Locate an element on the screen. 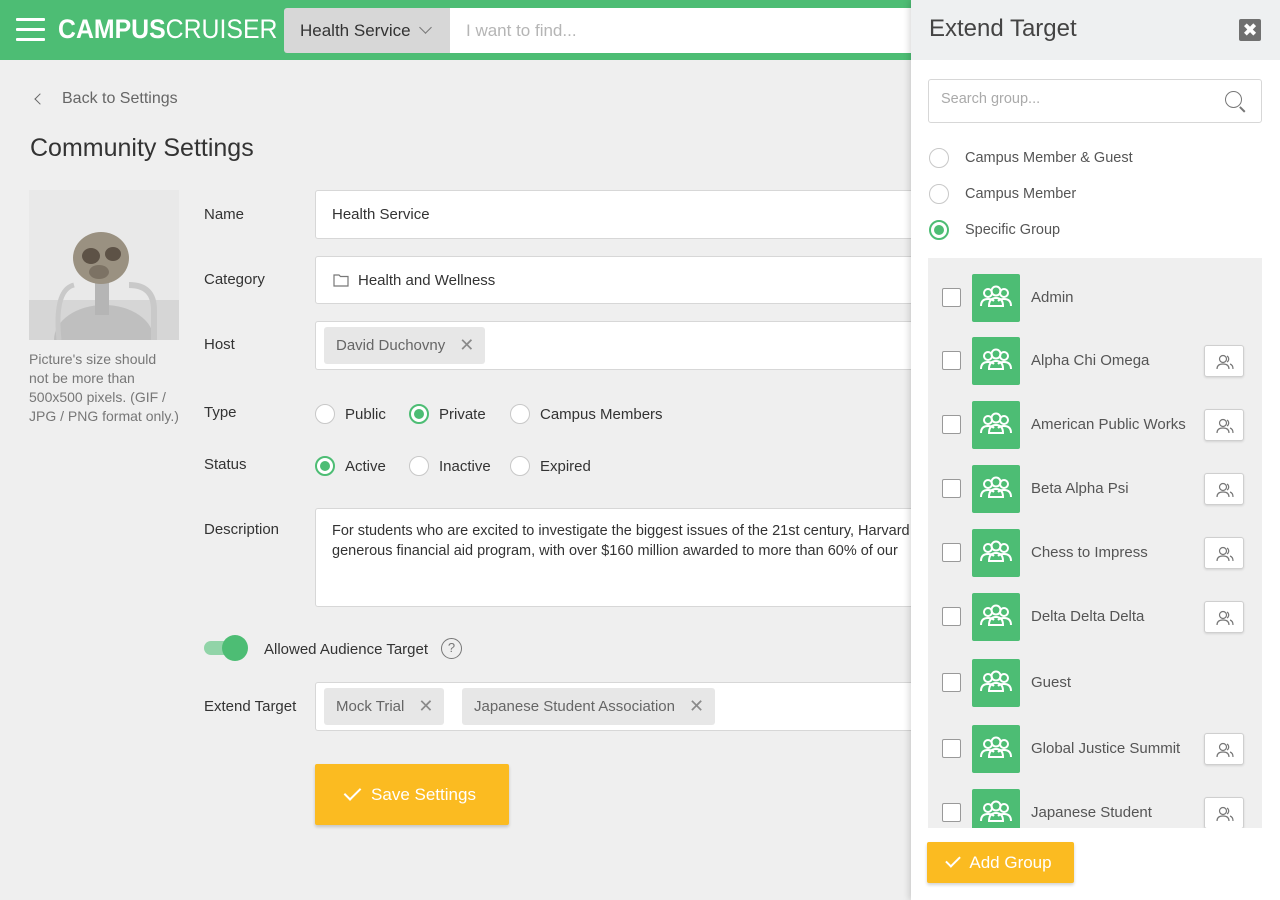 The height and width of the screenshot is (900, 1280). add-group-button: Add Group is located at coordinates (1000, 862).